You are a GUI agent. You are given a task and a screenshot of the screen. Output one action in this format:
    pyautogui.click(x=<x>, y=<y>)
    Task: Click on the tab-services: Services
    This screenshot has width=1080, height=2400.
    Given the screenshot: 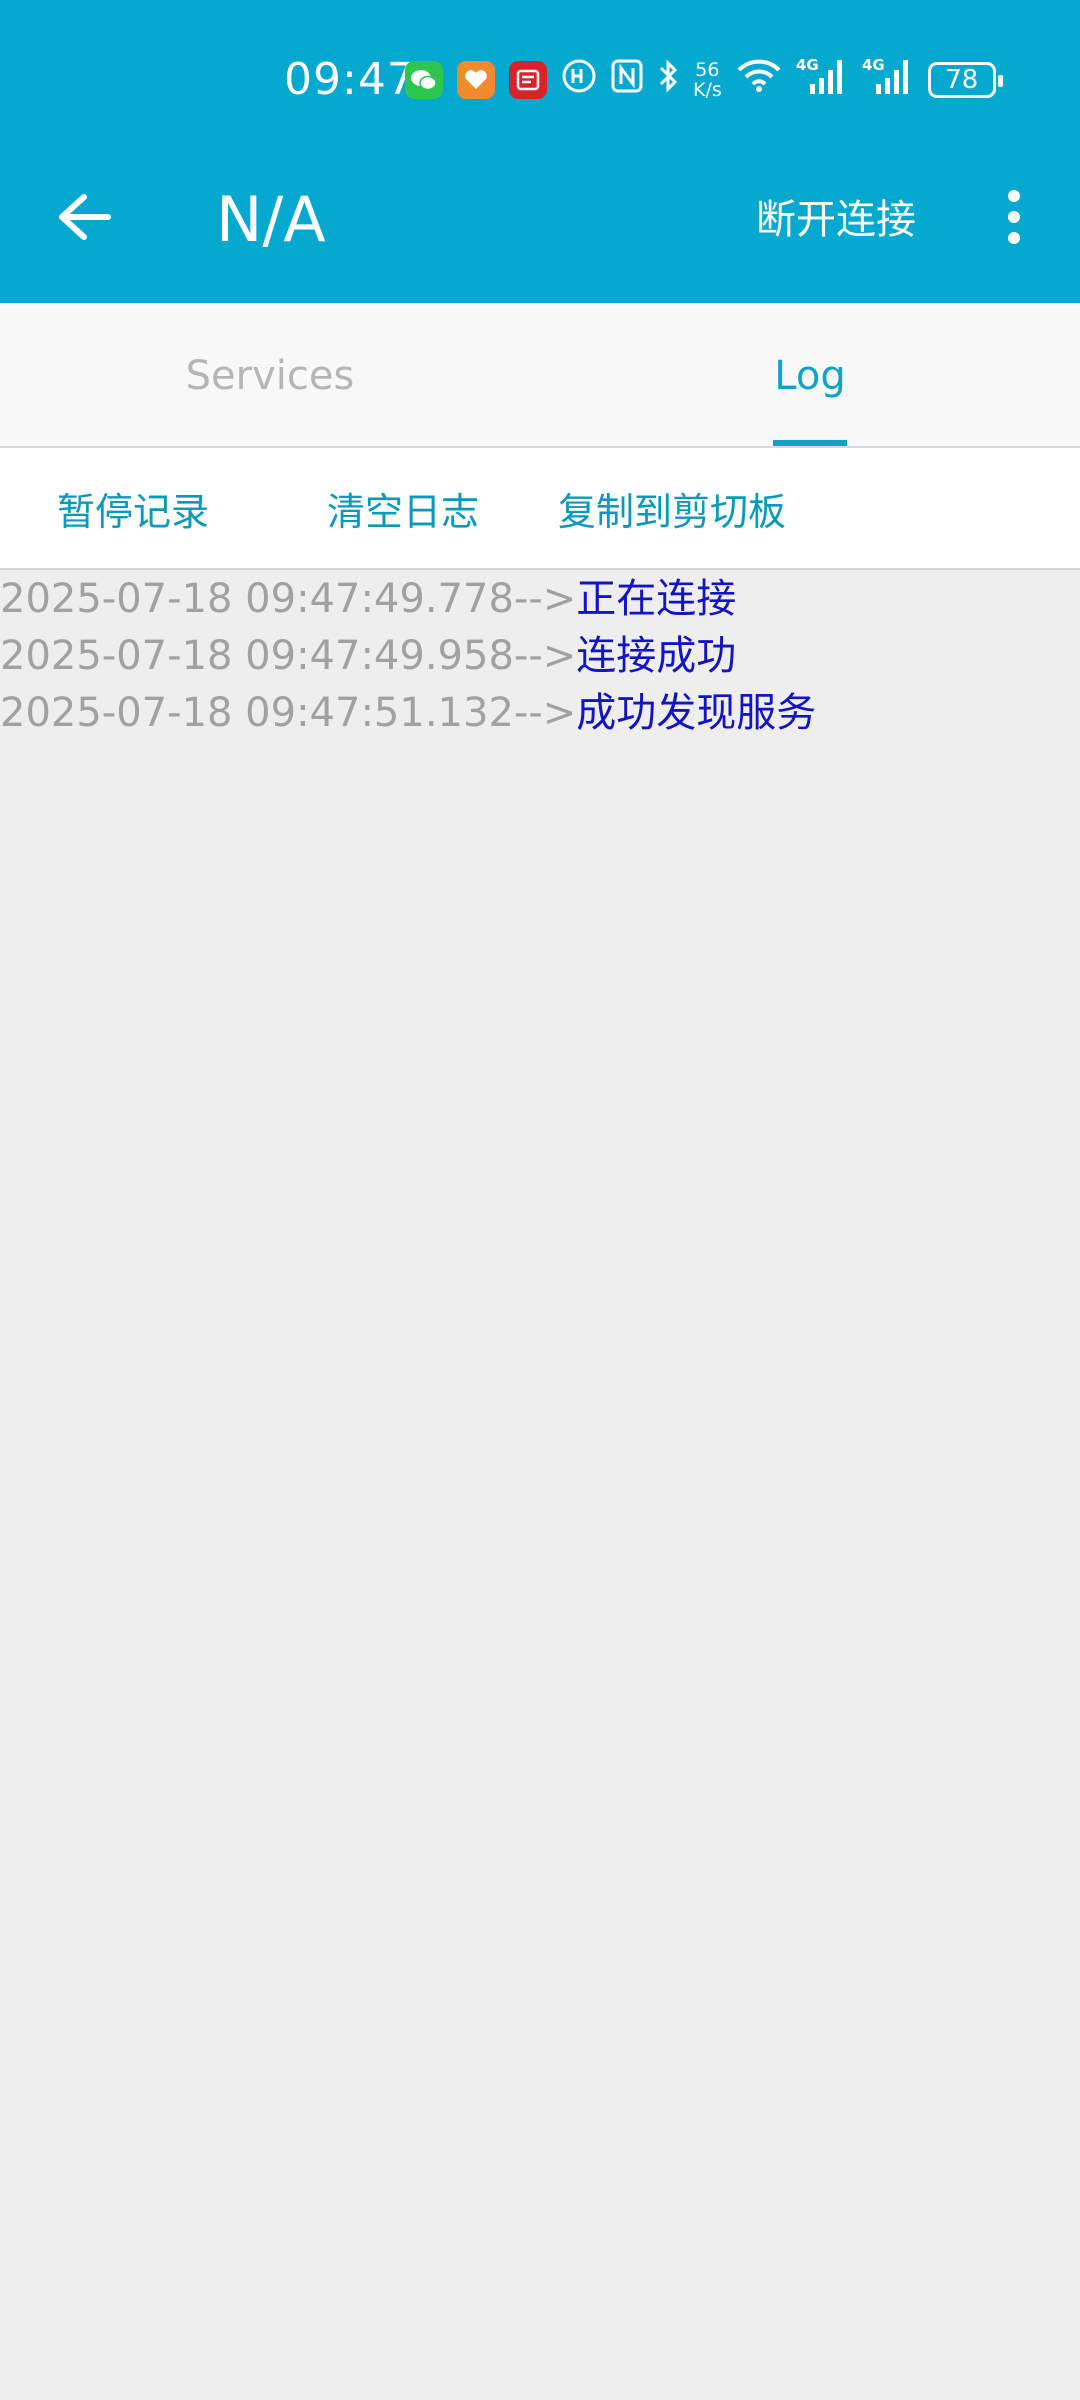 What is the action you would take?
    pyautogui.click(x=270, y=375)
    